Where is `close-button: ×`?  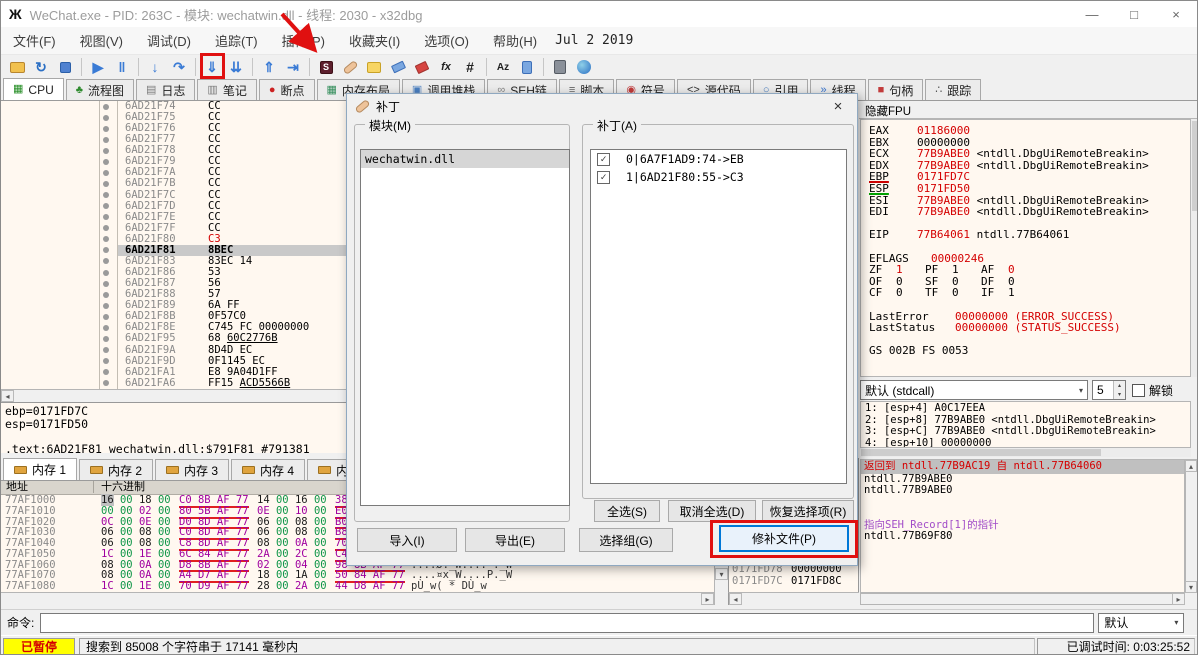
close-button: × is located at coordinates (1176, 14).